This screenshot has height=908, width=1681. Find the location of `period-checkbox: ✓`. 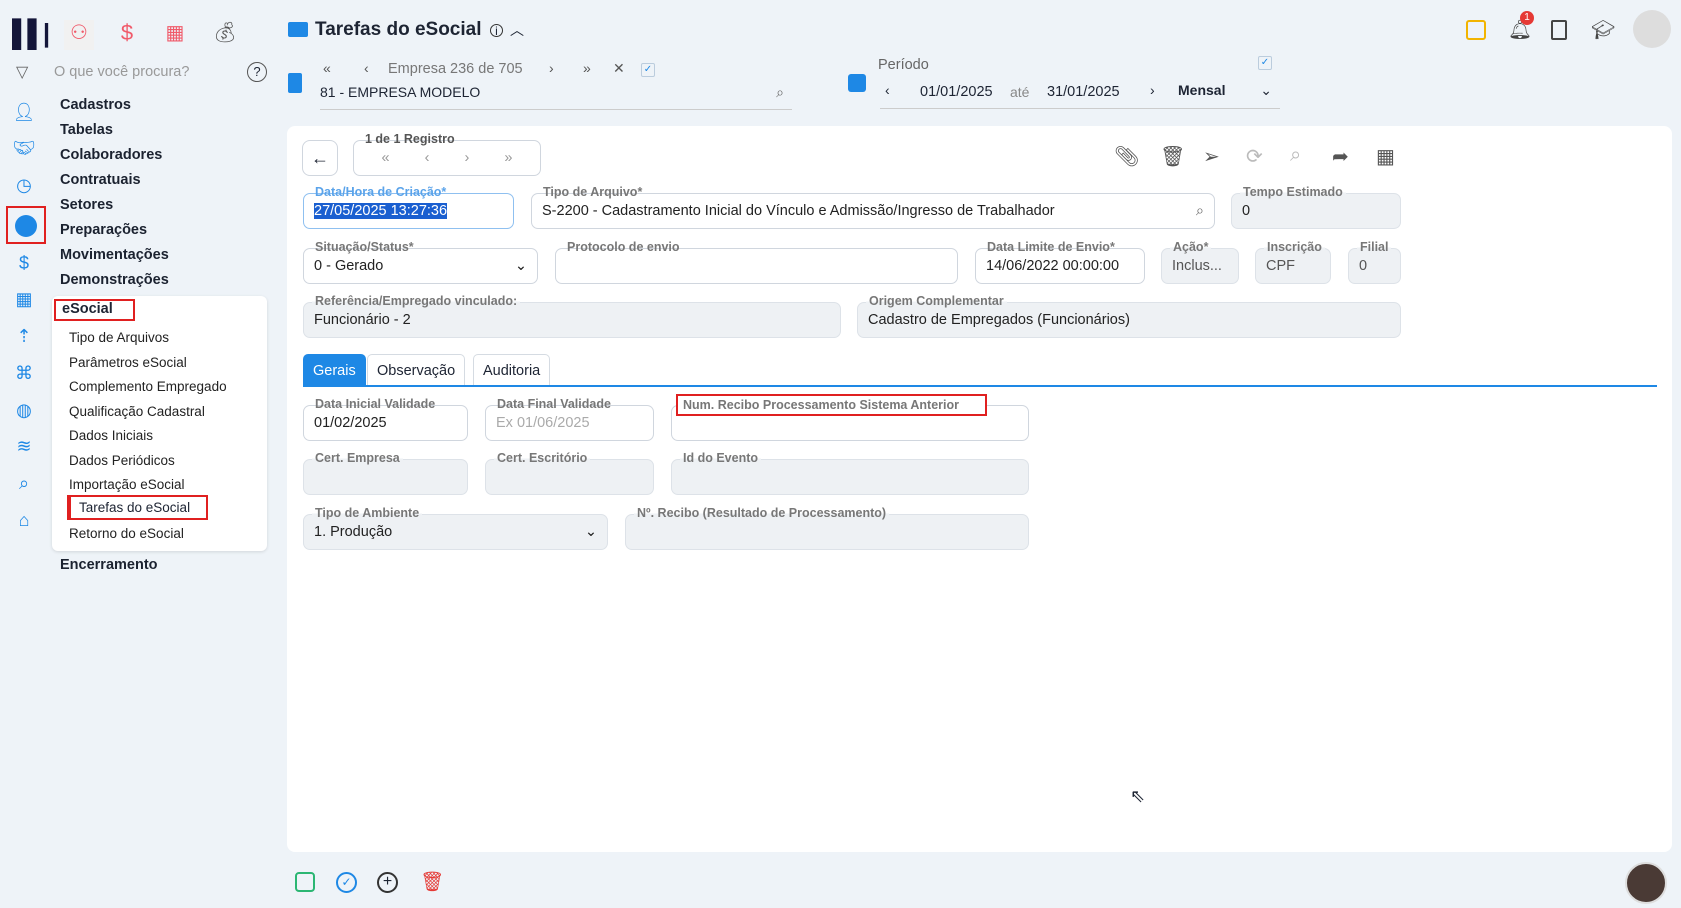

period-checkbox: ✓ is located at coordinates (1265, 63).